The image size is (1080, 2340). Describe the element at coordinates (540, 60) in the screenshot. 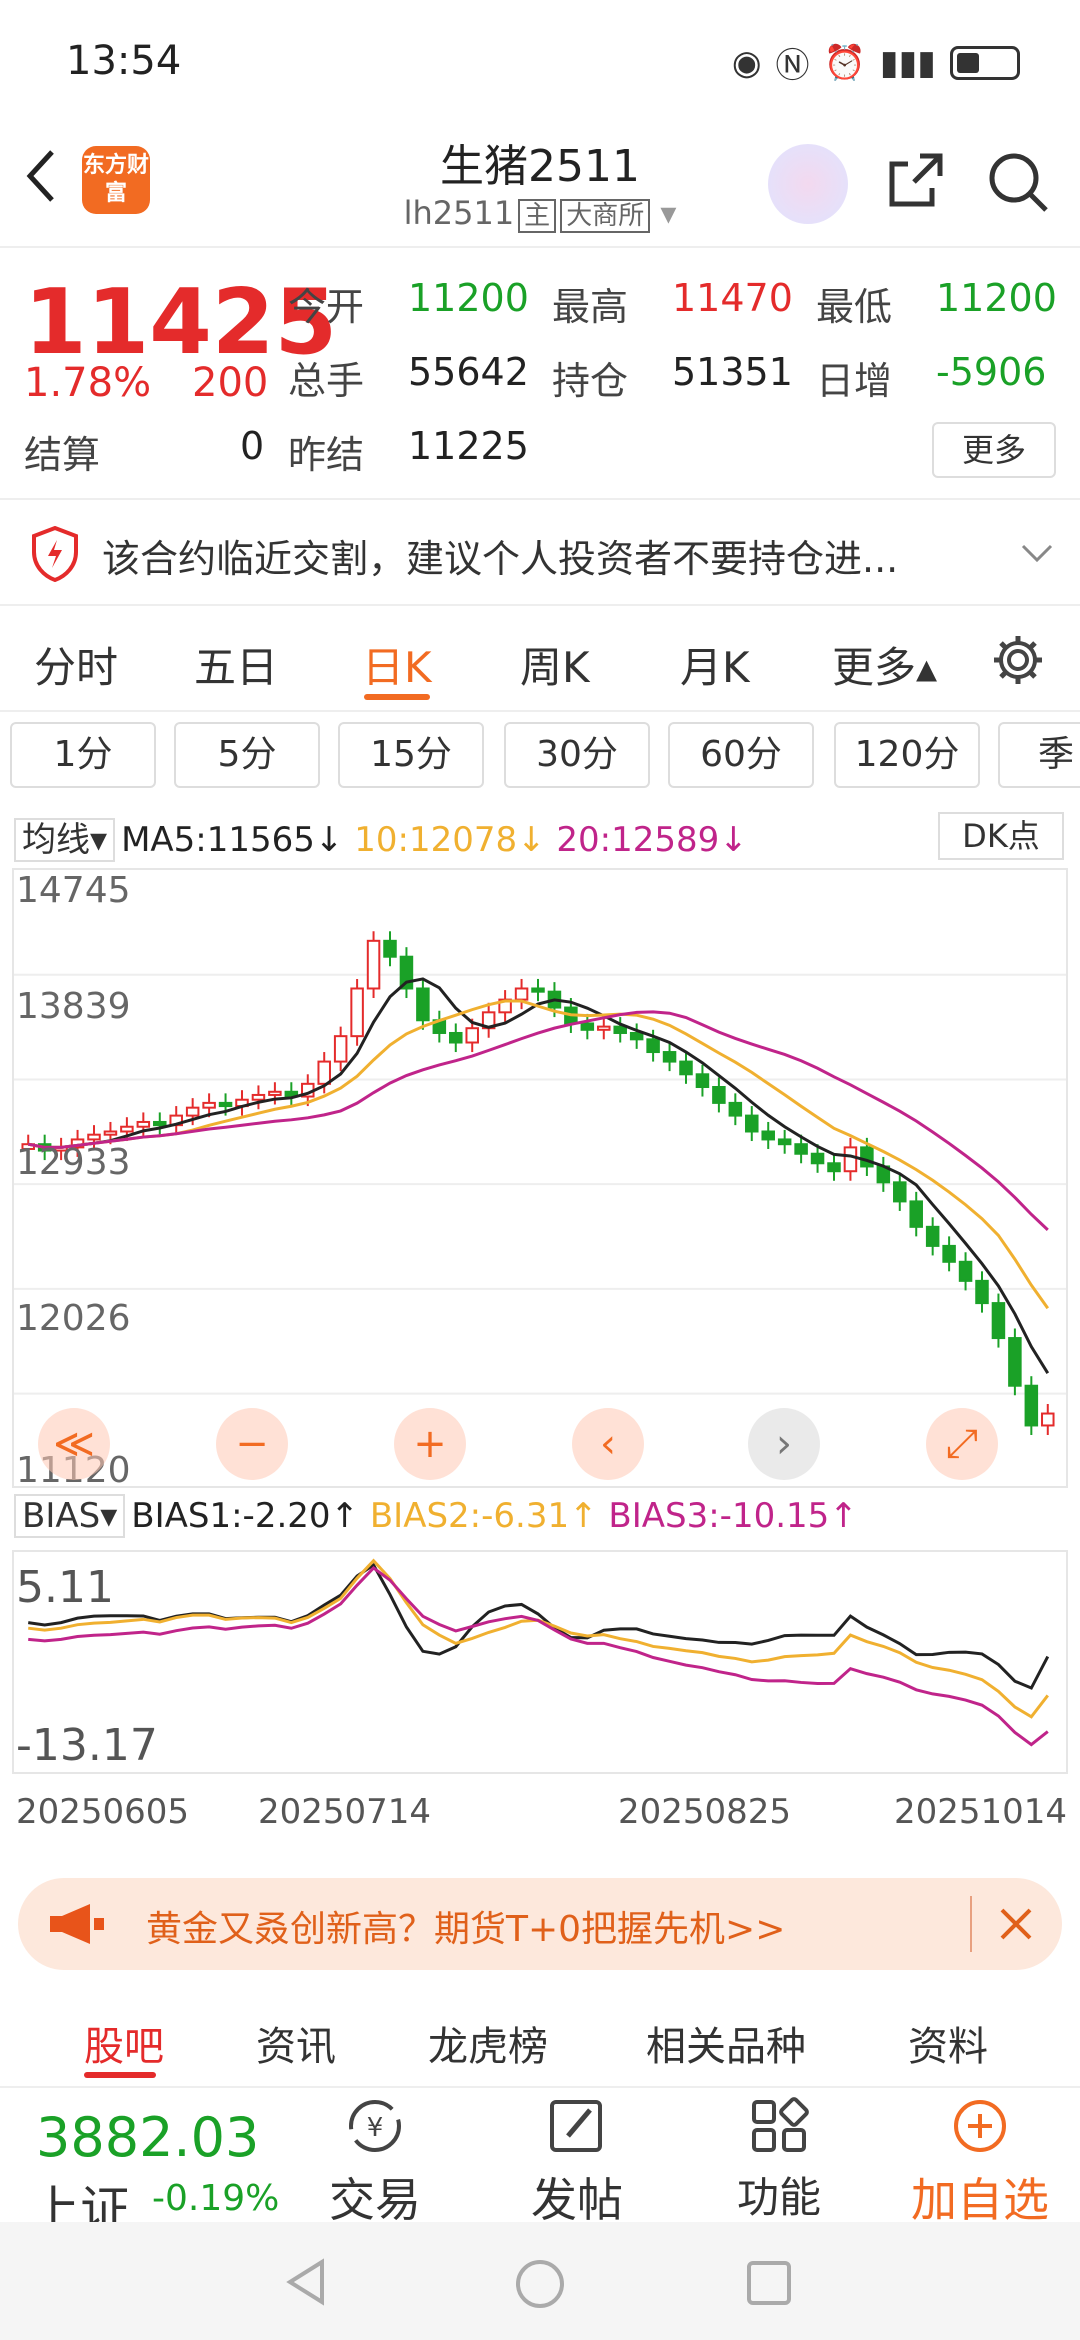

I see `status-bar: 13:54 ◉ Ⓝ ⏰ ▮▮▮` at that location.